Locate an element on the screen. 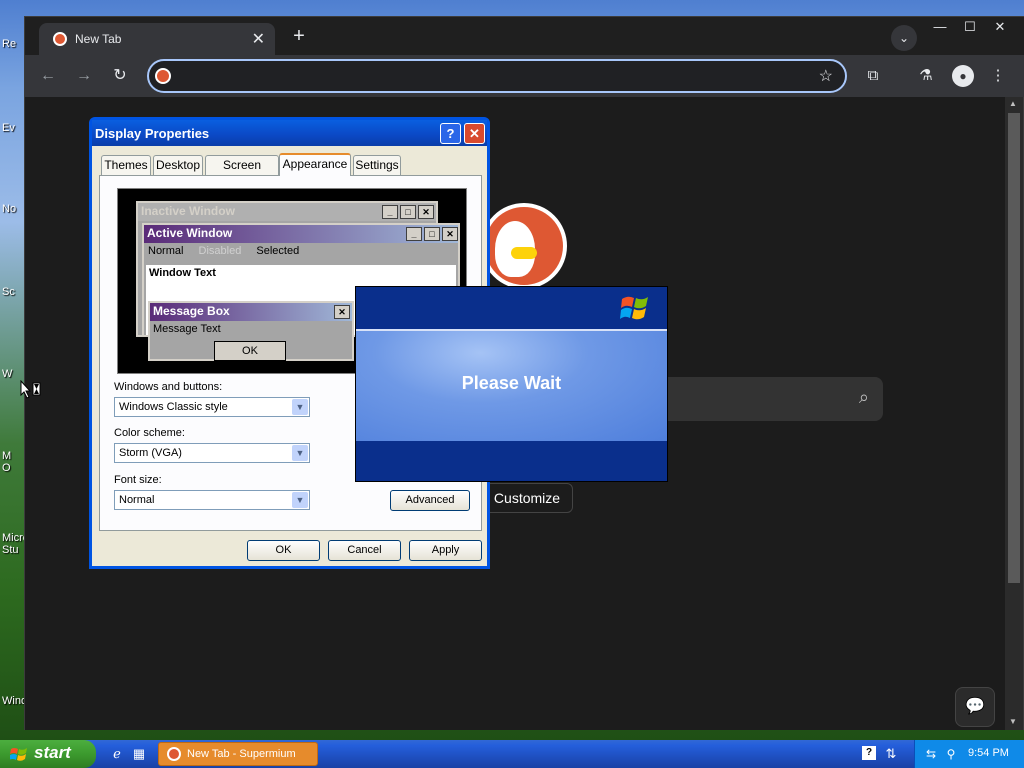  show-desktop-icon: ▦ is located at coordinates (139, 754).